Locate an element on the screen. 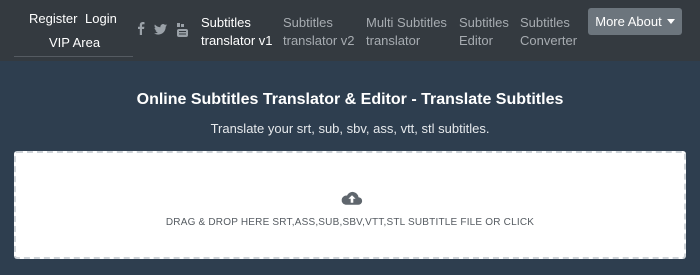 The width and height of the screenshot is (700, 275). twitter-icon is located at coordinates (160, 29).